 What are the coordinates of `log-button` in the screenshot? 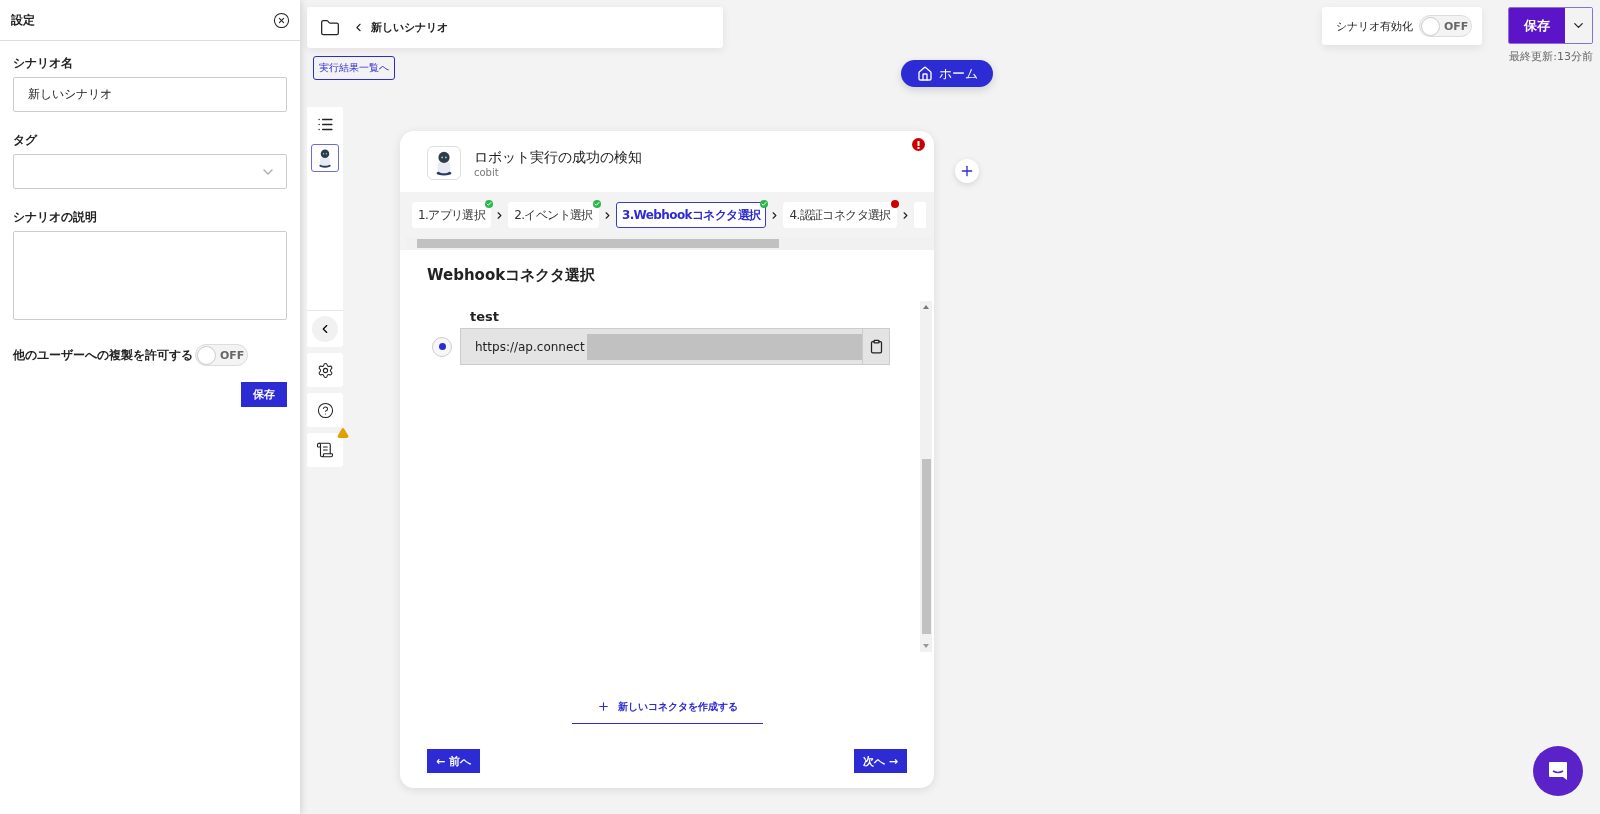 It's located at (325, 450).